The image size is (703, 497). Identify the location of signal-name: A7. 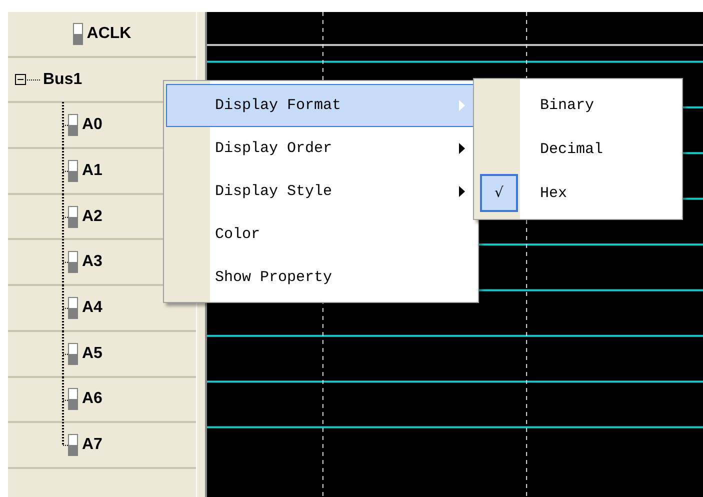
(92, 445).